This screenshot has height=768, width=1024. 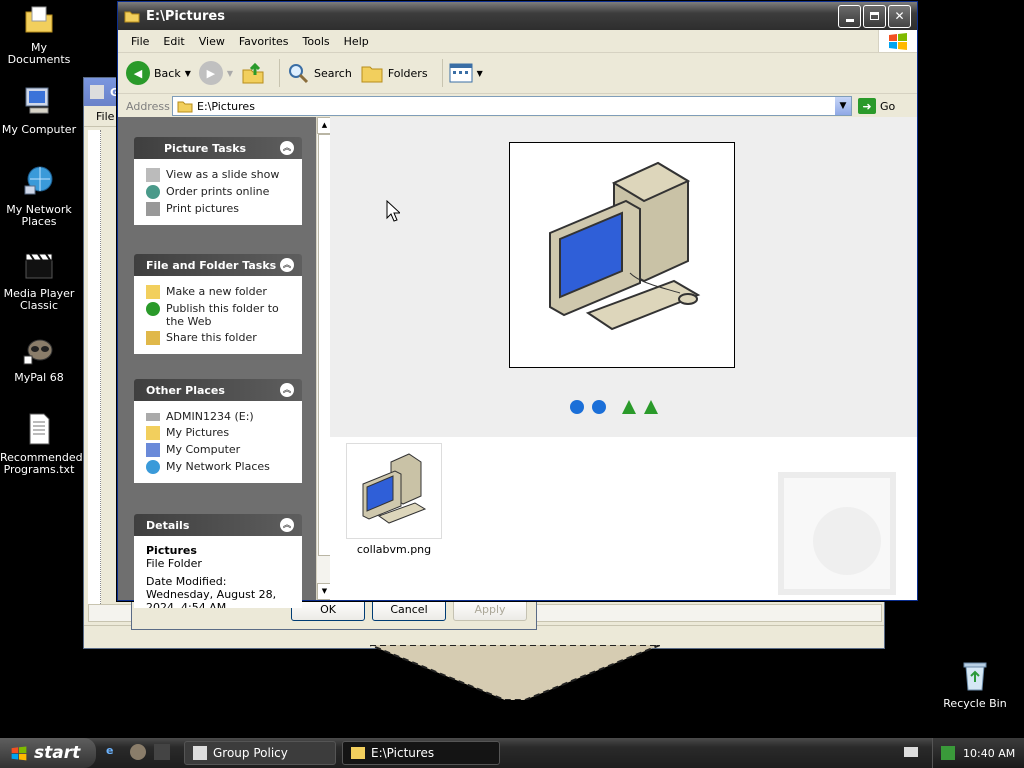 I want to click on image-preview, so click(x=622, y=255).